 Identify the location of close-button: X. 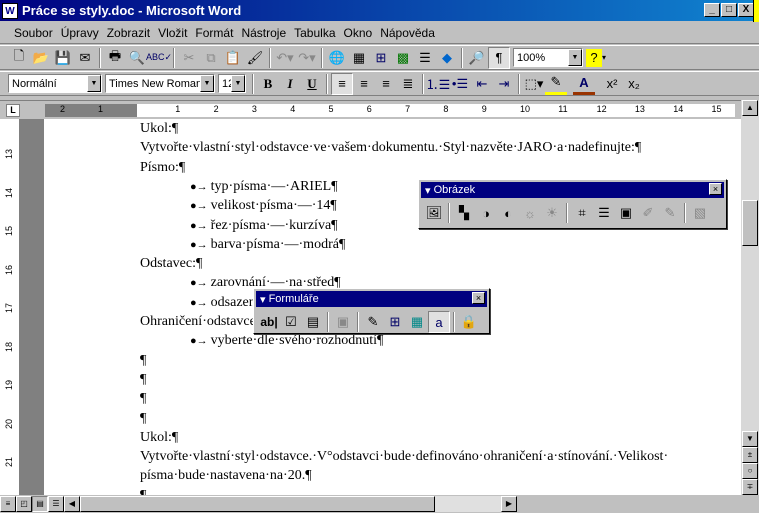
(746, 10).